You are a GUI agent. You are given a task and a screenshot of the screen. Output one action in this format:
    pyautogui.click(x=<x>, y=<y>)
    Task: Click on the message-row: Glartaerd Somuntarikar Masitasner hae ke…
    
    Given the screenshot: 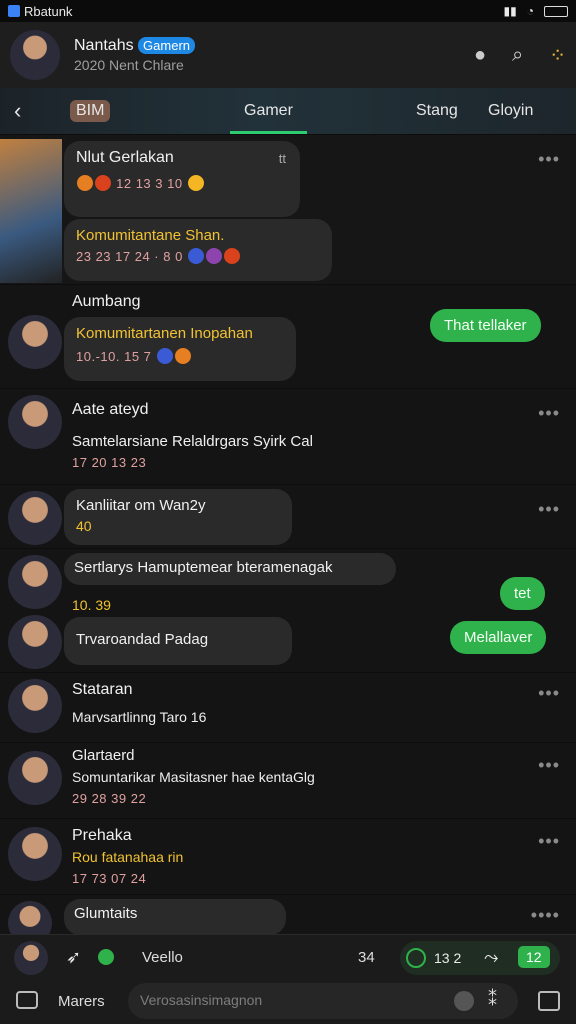 What is the action you would take?
    pyautogui.click(x=288, y=780)
    